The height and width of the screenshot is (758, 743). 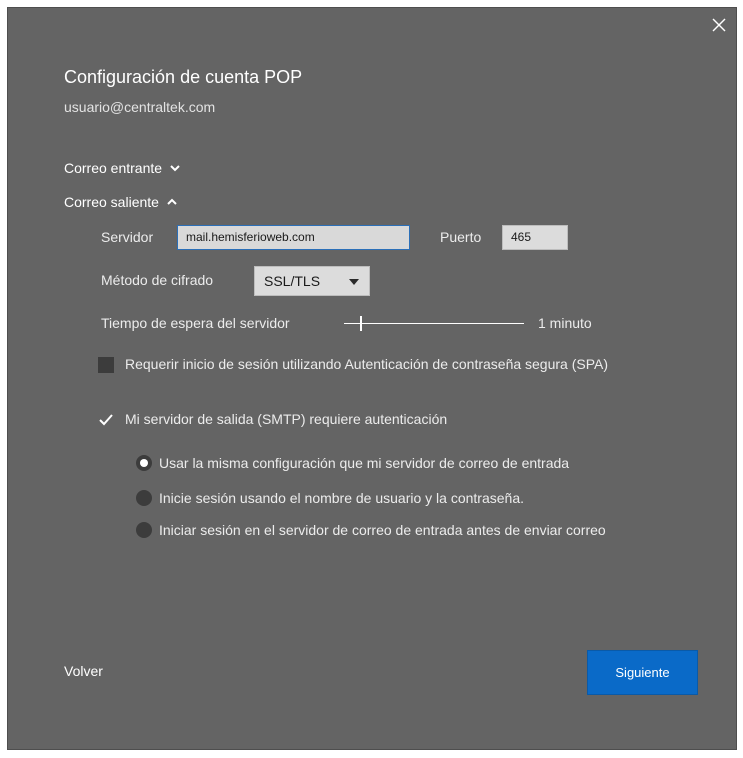 I want to click on encryption-select: SSL/TLS, so click(x=312, y=281).